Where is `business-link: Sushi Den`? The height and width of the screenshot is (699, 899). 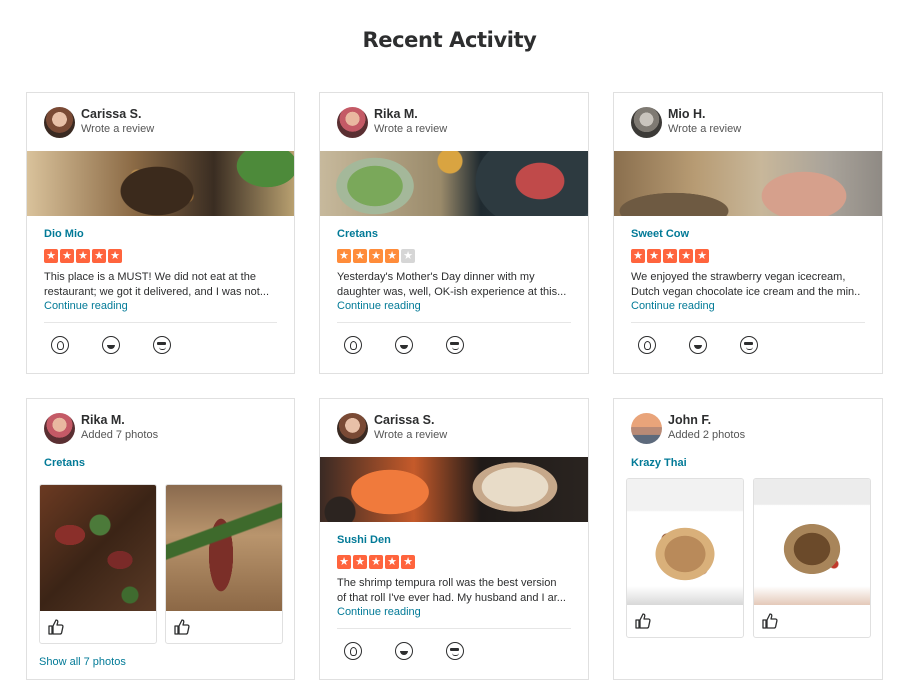 business-link: Sushi Den is located at coordinates (364, 540).